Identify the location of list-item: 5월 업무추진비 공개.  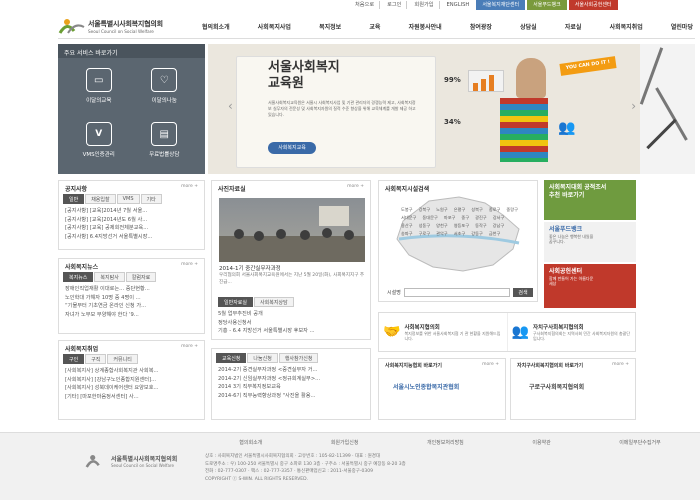
(291, 314).